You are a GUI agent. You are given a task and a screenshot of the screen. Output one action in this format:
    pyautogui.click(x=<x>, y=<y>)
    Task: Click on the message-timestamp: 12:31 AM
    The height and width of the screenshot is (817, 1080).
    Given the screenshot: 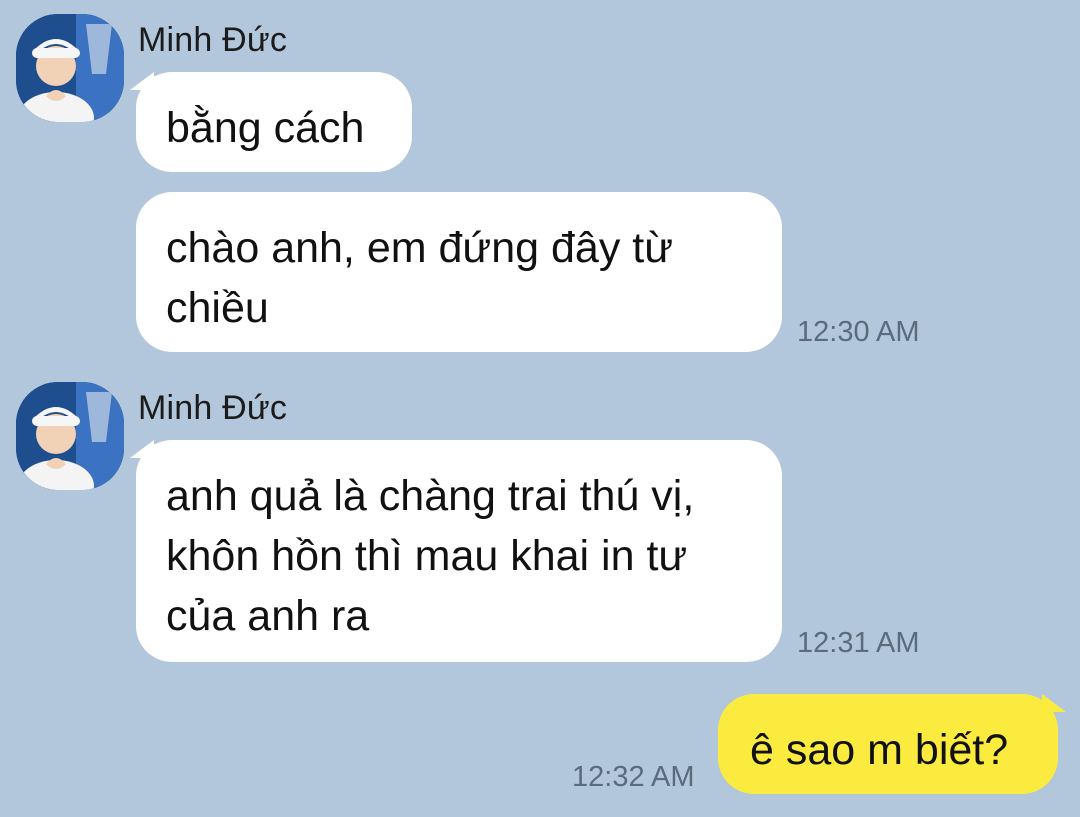 What is the action you would take?
    pyautogui.click(x=858, y=643)
    